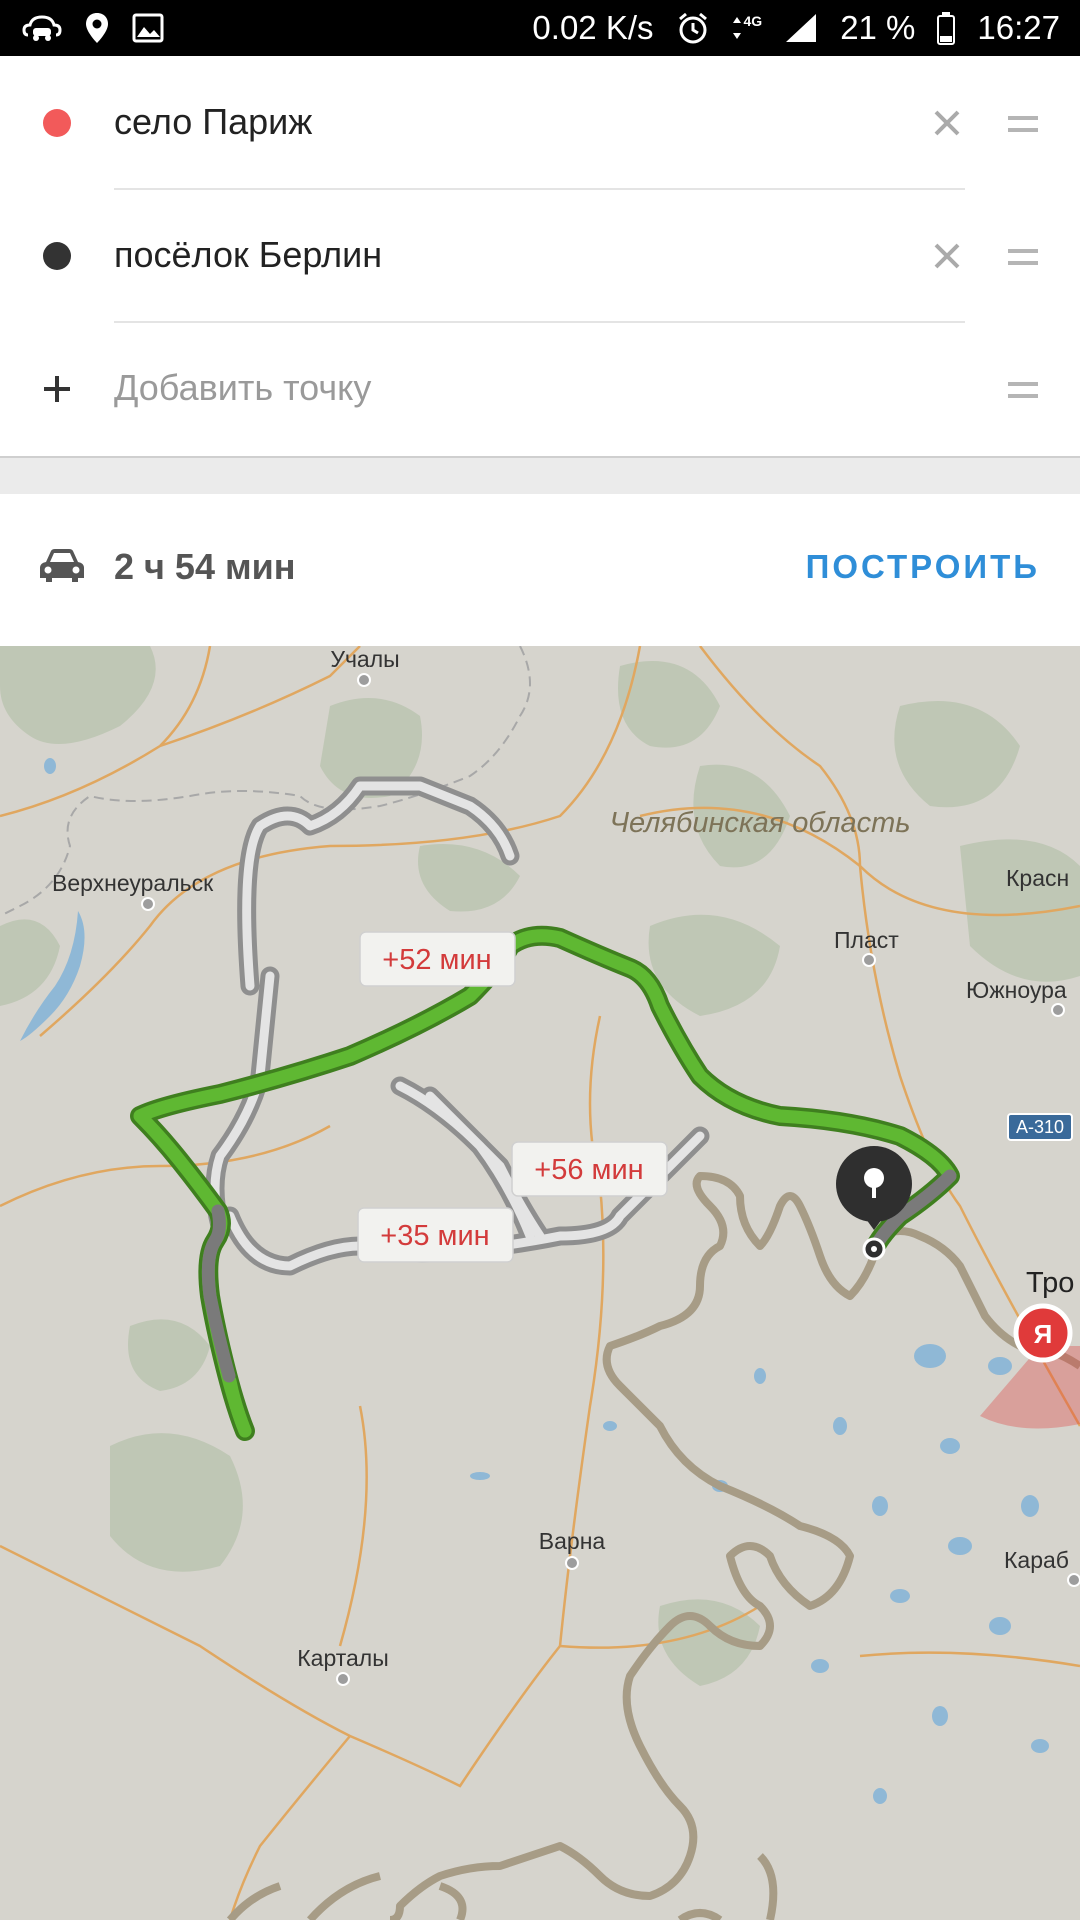 Image resolution: width=1080 pixels, height=1920 pixels. What do you see at coordinates (1016, 990) in the screenshot?
I see `city-label: Южноура` at bounding box center [1016, 990].